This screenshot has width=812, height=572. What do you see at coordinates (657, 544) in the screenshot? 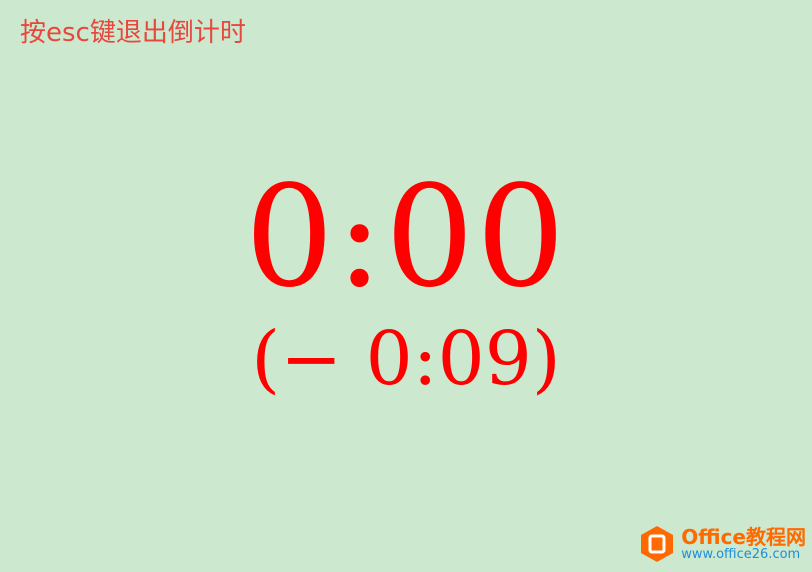
I see `office-logo-icon` at bounding box center [657, 544].